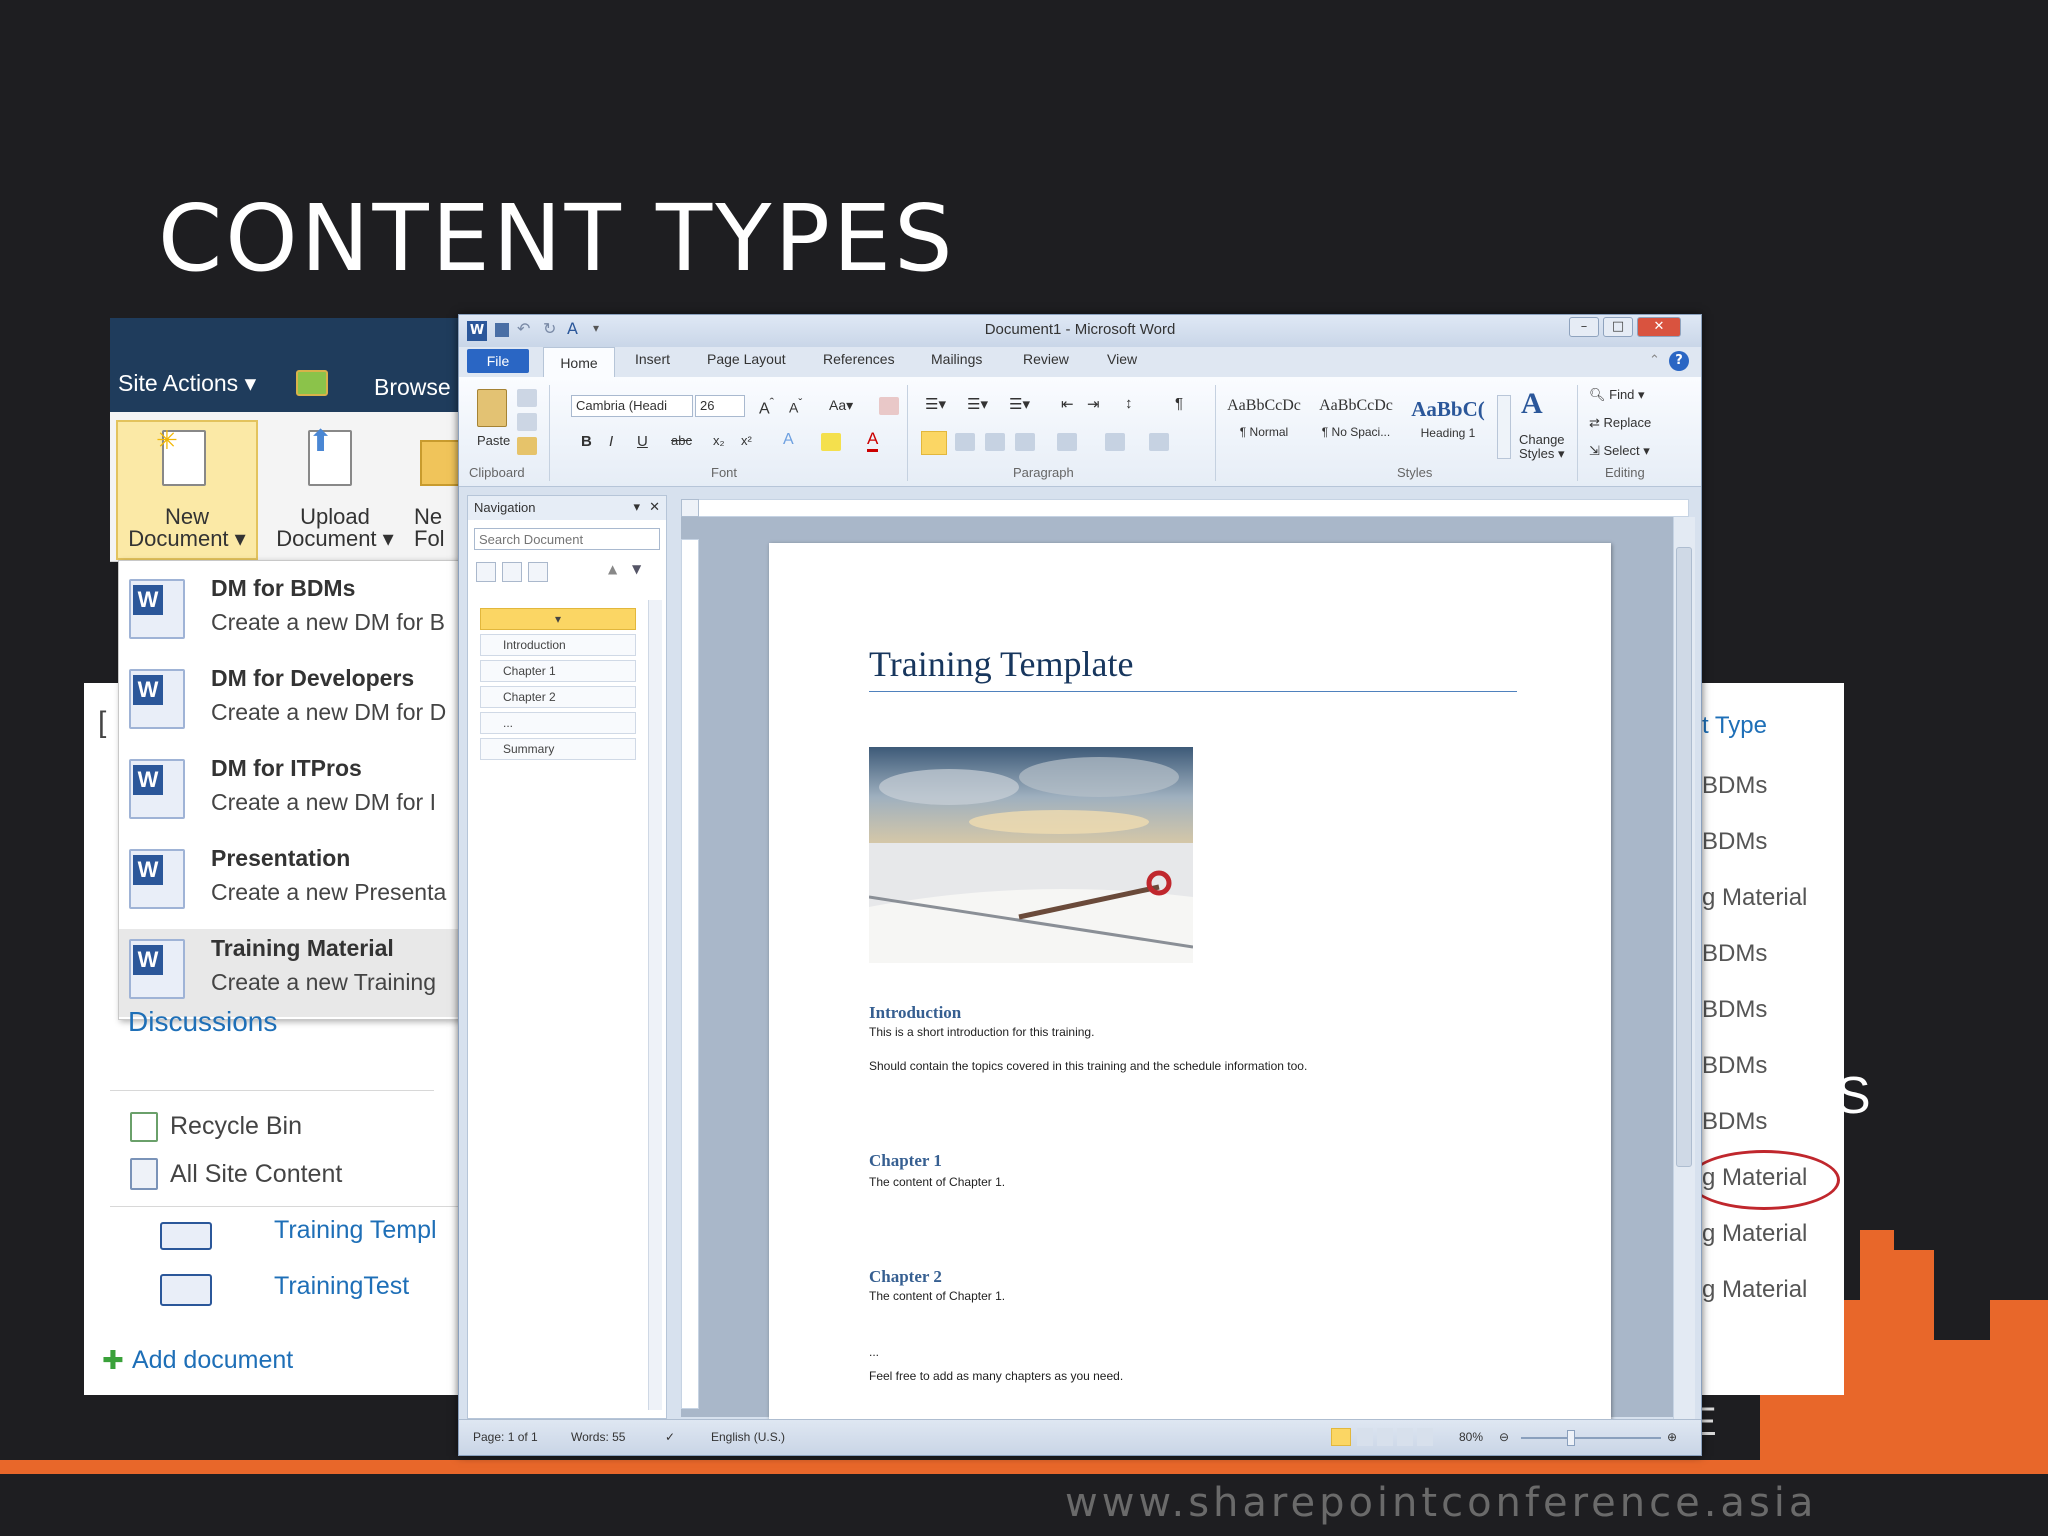  I want to click on font-name-select: Cambria (Headi, so click(632, 406).